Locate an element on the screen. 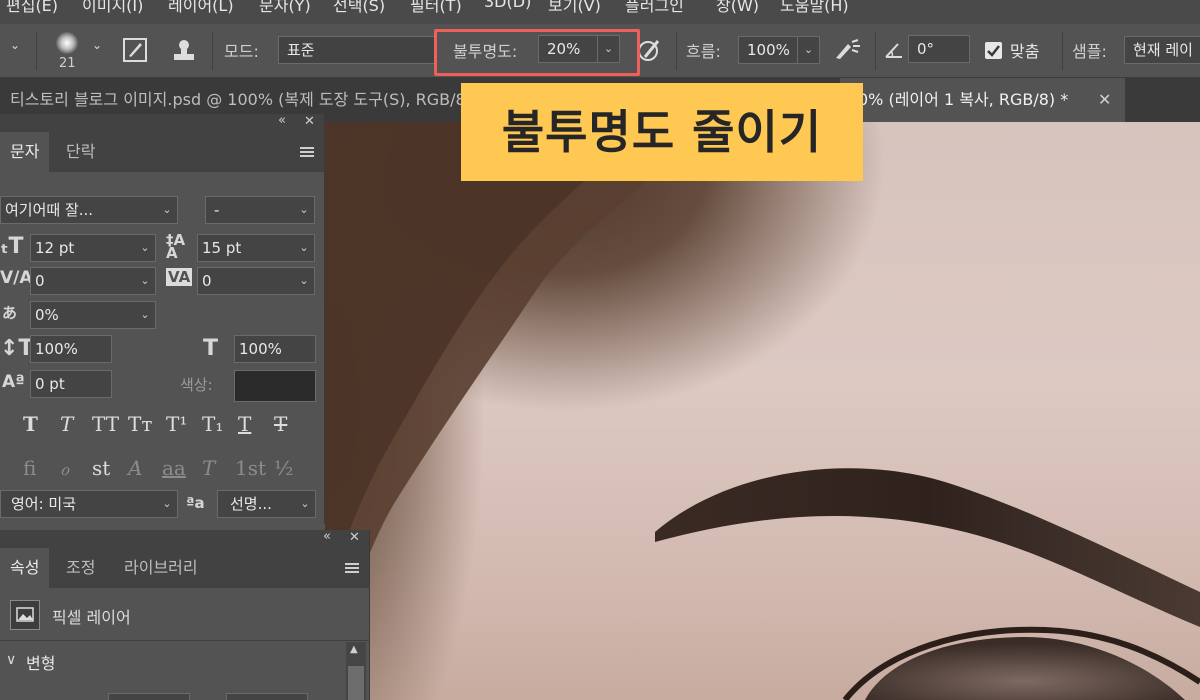 This screenshot has height=700, width=1200. sample-value: 현재 레이 is located at coordinates (1163, 50).